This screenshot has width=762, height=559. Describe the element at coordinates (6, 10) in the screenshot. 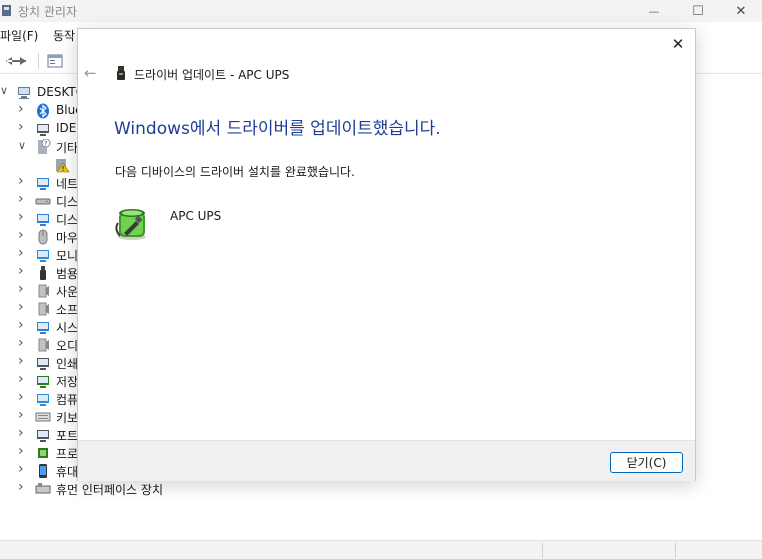

I see `device-manager-app-icon` at that location.